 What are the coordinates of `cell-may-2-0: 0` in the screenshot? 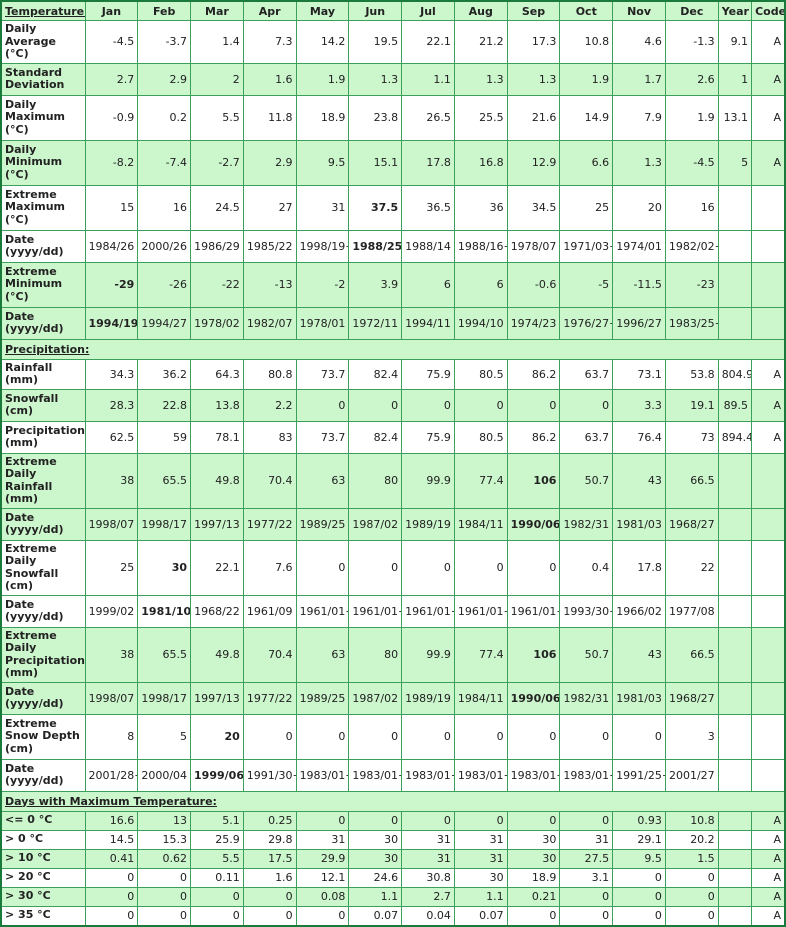 It's located at (322, 820).